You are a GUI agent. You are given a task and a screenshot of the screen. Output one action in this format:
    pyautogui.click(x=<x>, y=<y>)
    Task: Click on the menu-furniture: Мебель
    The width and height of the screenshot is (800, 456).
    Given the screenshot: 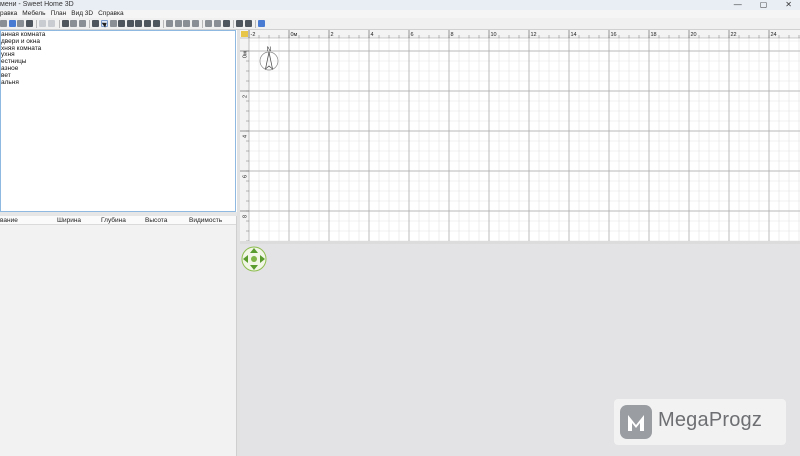 What is the action you would take?
    pyautogui.click(x=33, y=14)
    